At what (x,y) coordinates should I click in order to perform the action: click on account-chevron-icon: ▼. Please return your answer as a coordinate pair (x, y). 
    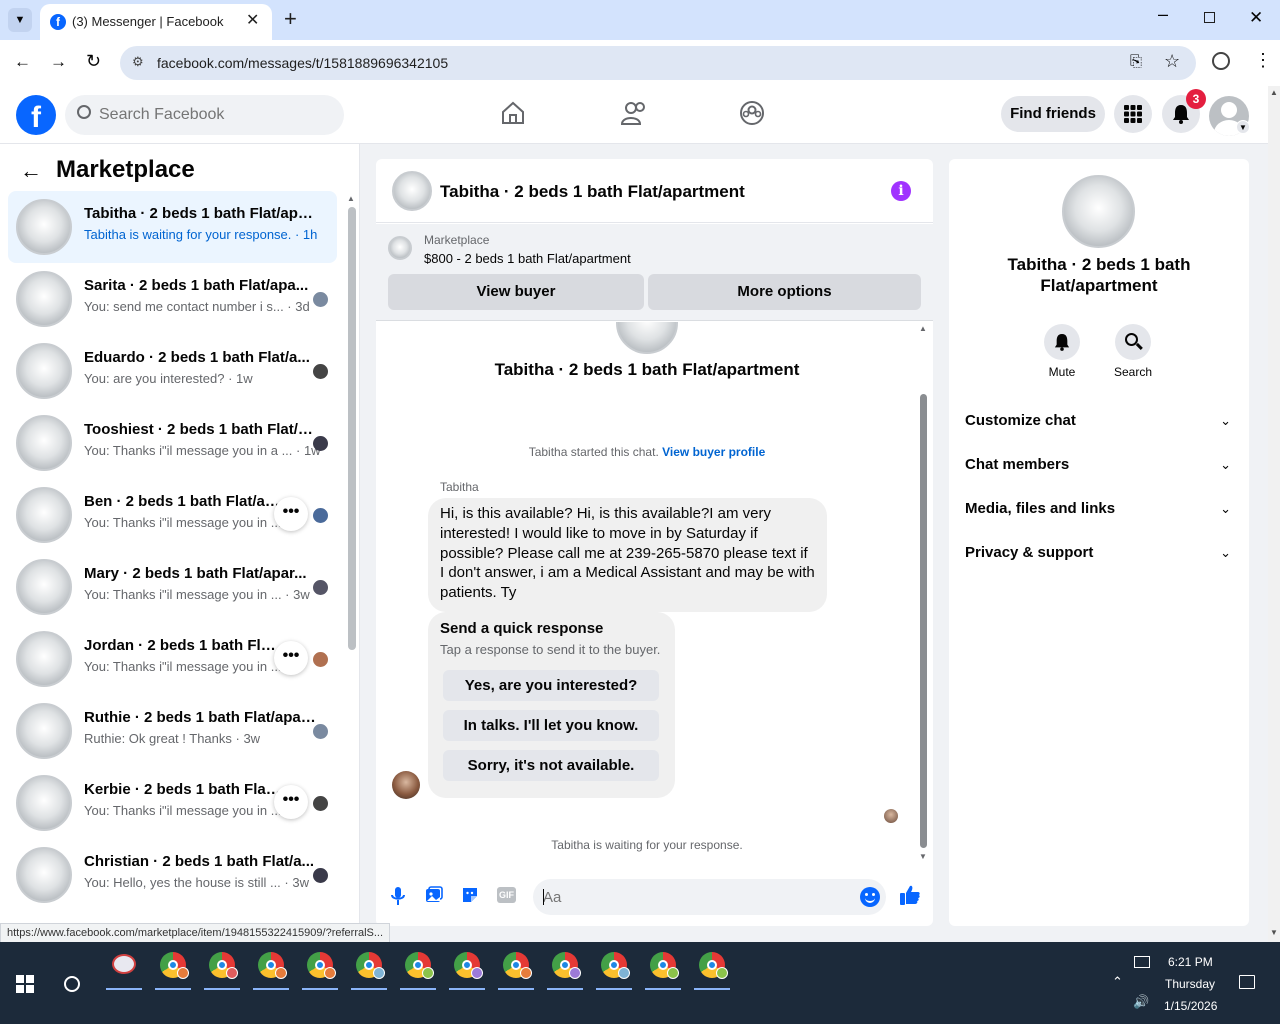
    Looking at the image, I should click on (1243, 127).